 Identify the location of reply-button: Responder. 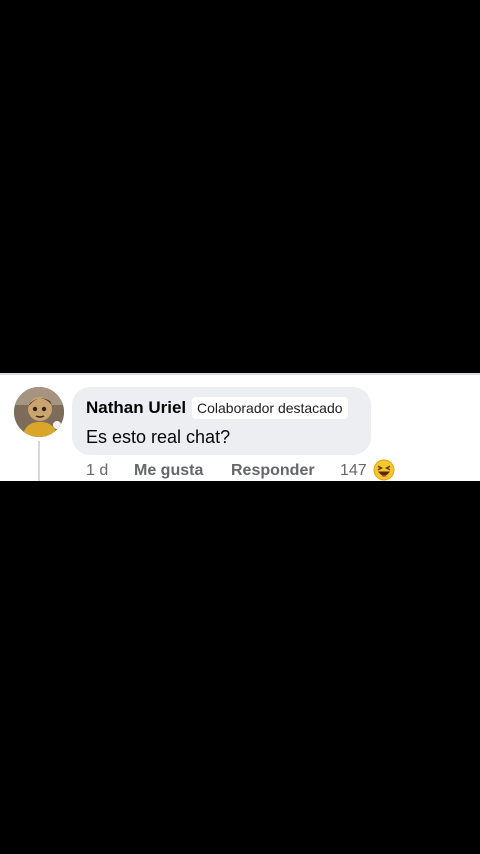
(273, 471).